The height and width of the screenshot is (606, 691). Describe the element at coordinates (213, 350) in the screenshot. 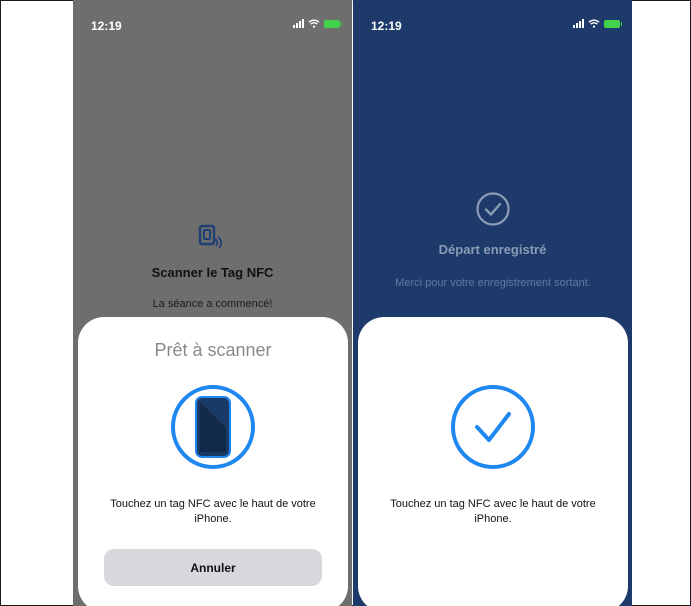

I see `sheet-title: Prêt à scanner` at that location.